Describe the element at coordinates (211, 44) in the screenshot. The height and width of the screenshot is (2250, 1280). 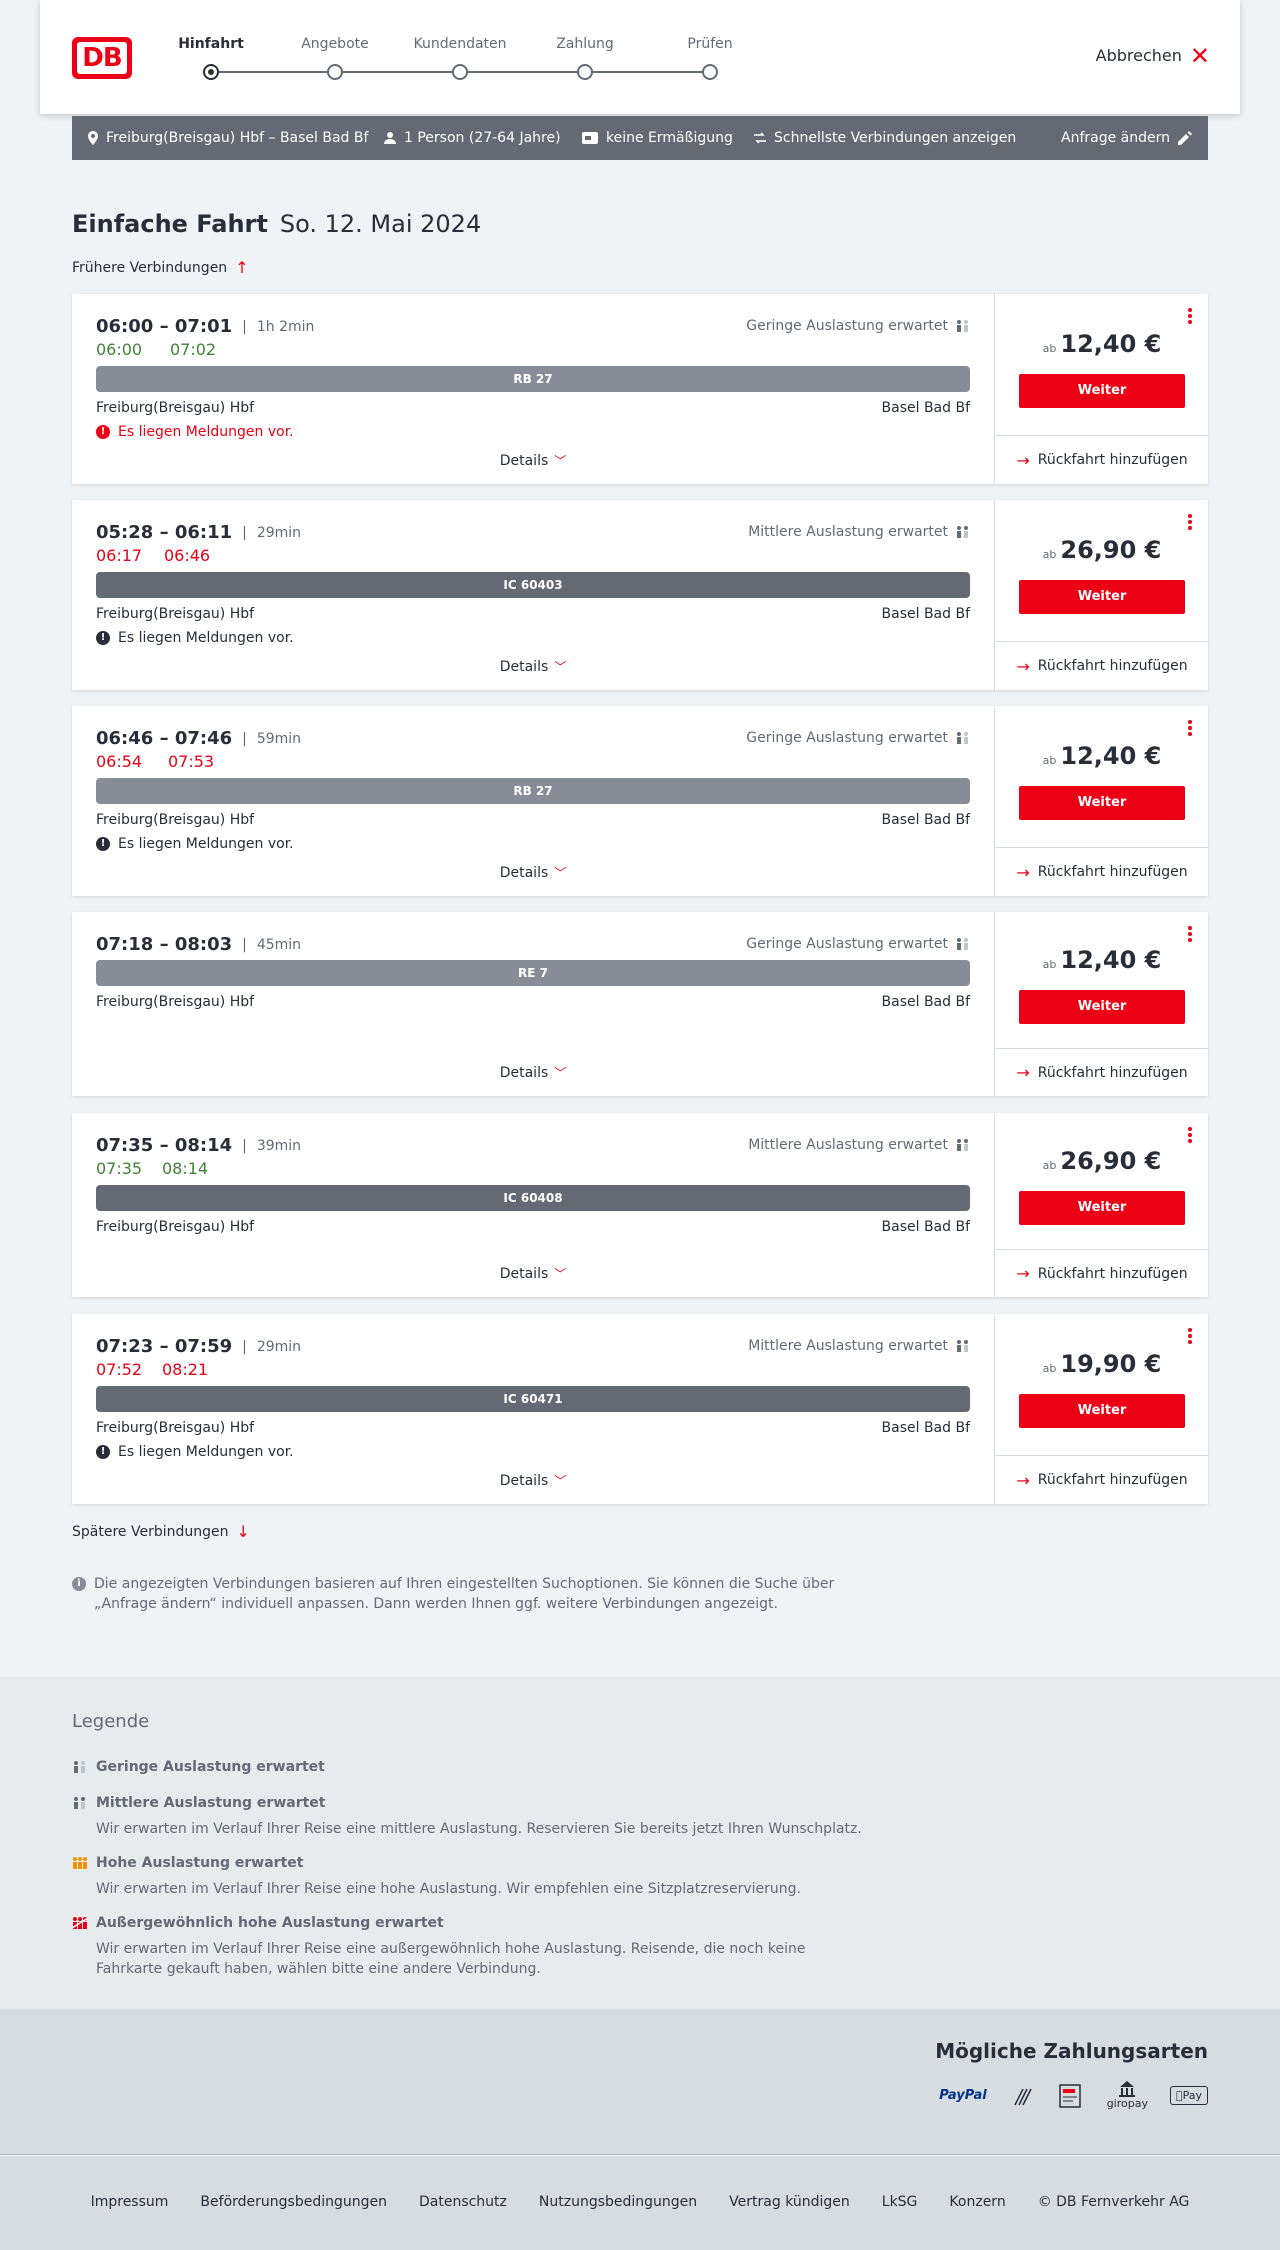
I see `step-hinfahrt: Hinfahrt` at that location.